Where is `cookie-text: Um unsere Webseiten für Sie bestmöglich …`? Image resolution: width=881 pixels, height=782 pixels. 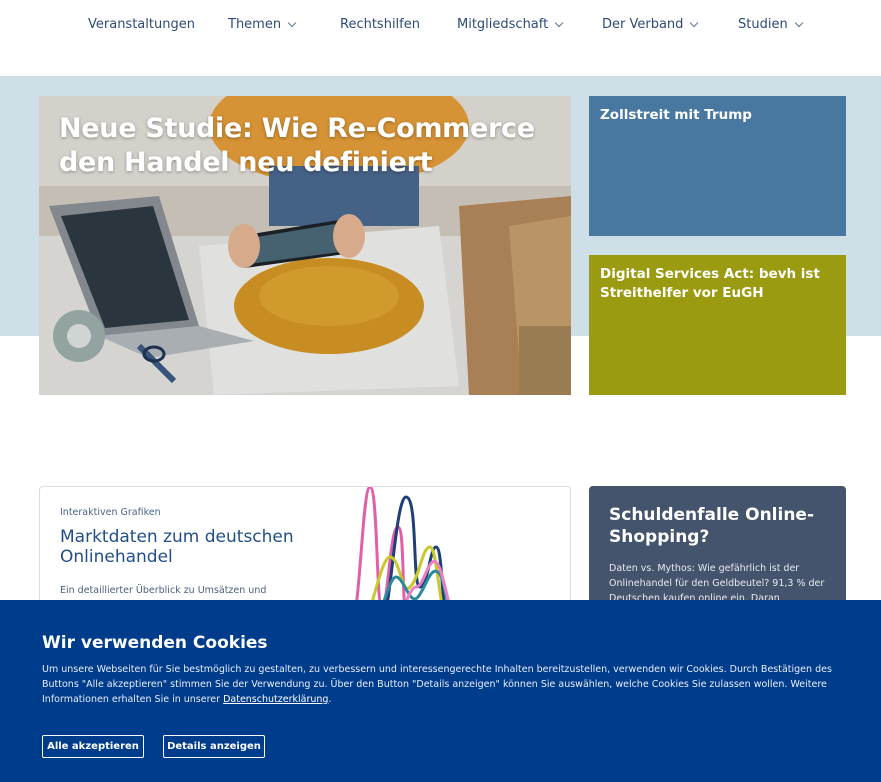
cookie-text: Um unsere Webseiten für Sie bestmöglich … is located at coordinates (442, 684).